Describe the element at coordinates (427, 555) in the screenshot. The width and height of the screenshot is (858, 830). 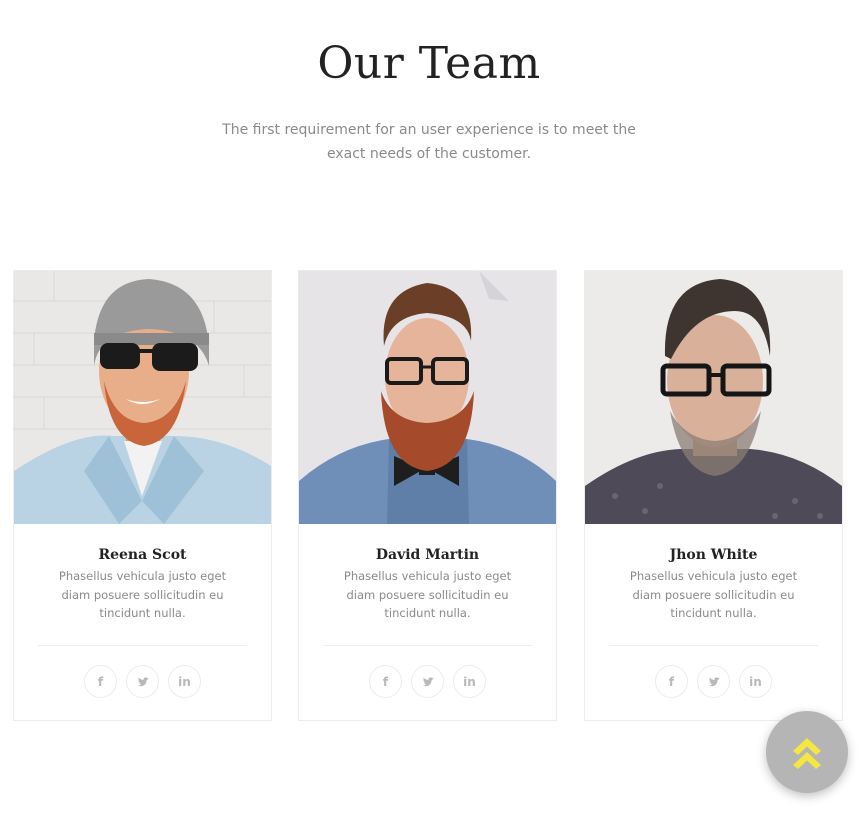
I see `team-member-name: David Martin` at that location.